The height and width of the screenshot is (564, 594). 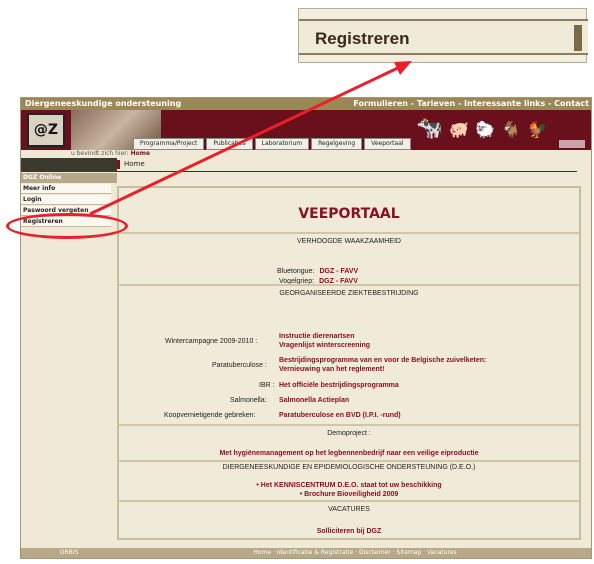 What do you see at coordinates (100, 153) in the screenshot?
I see `breadcrumb-prefix: u bevindt zich hier:` at bounding box center [100, 153].